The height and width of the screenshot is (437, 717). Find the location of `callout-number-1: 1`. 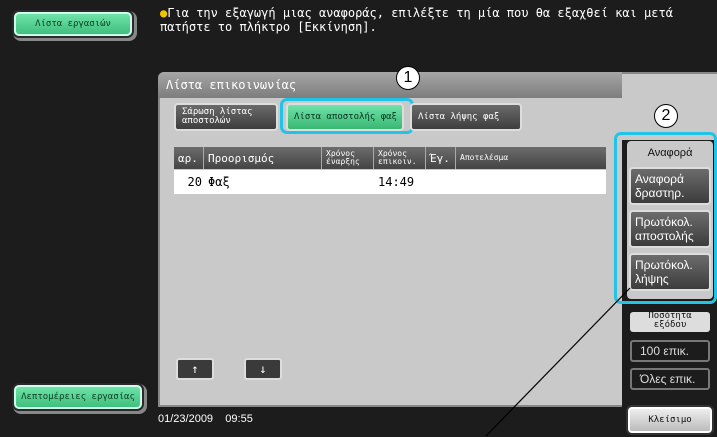

callout-number-1: 1 is located at coordinates (408, 78).